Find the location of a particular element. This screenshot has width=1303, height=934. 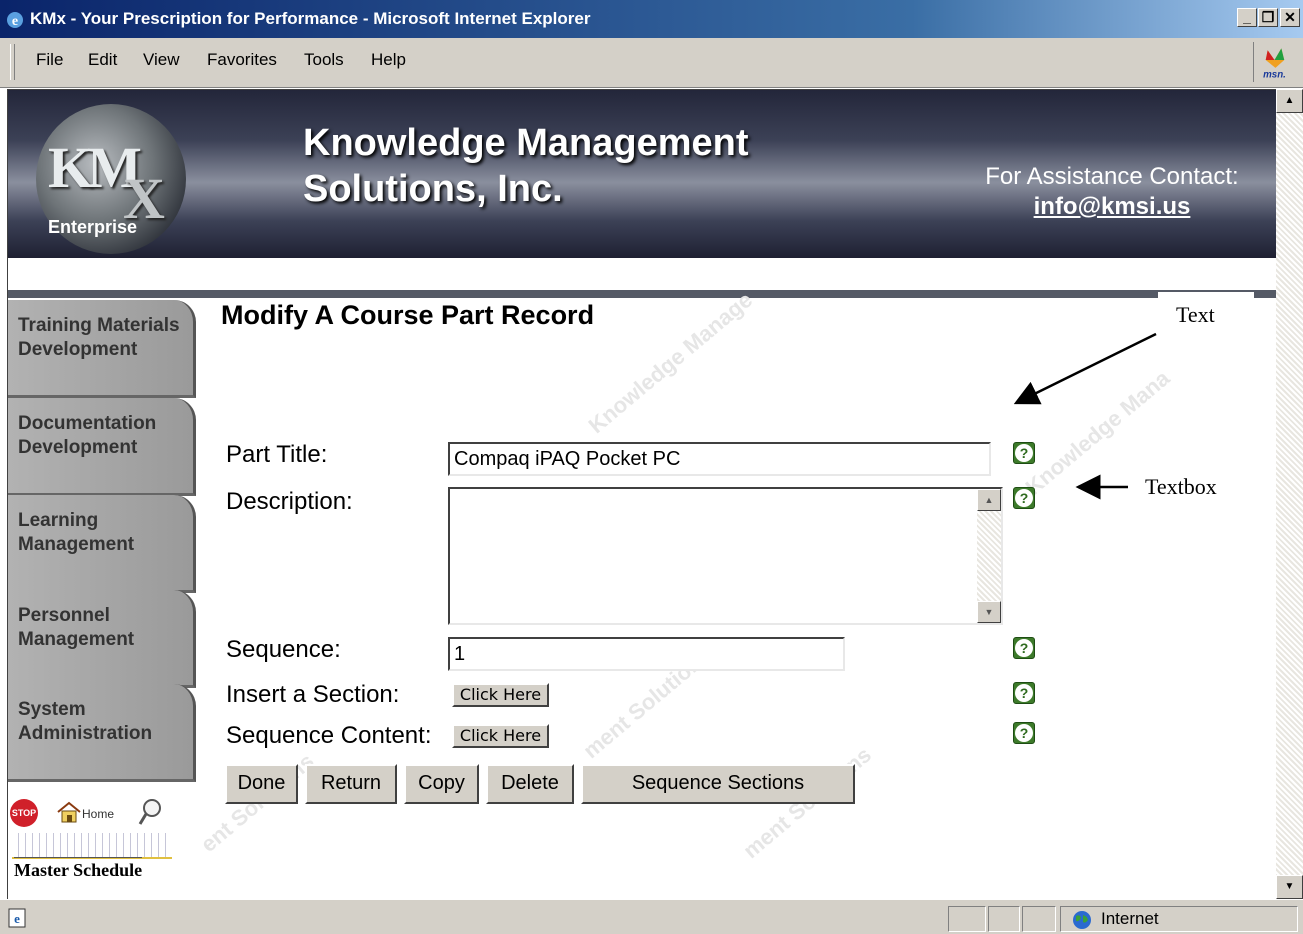

part-title-help-icon: ? is located at coordinates (1024, 453).